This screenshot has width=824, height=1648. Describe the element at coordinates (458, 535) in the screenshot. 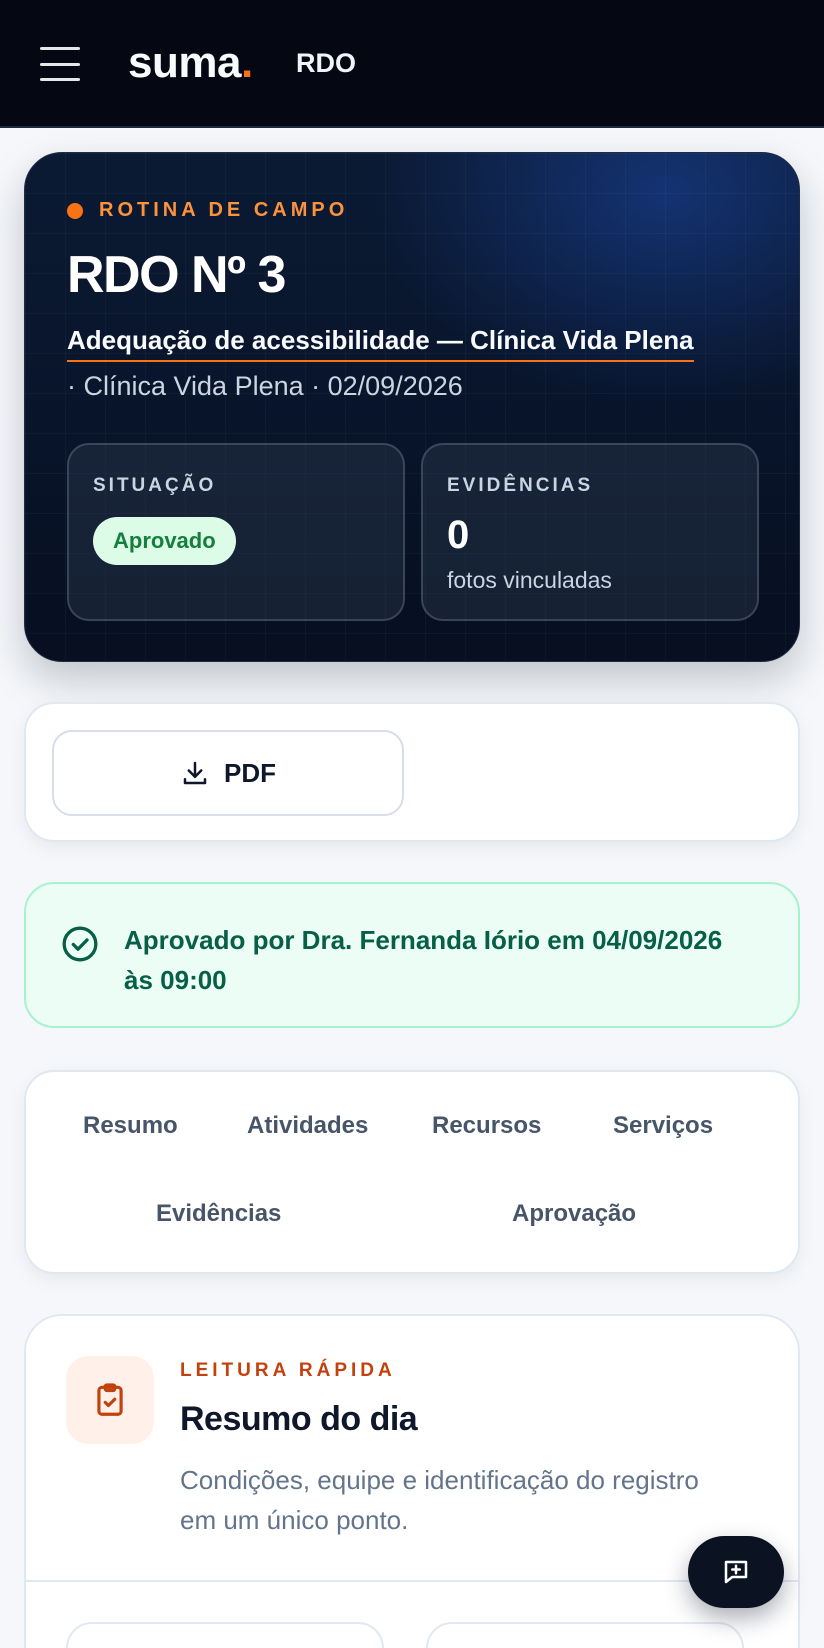

I see `evidence-count: 0` at that location.